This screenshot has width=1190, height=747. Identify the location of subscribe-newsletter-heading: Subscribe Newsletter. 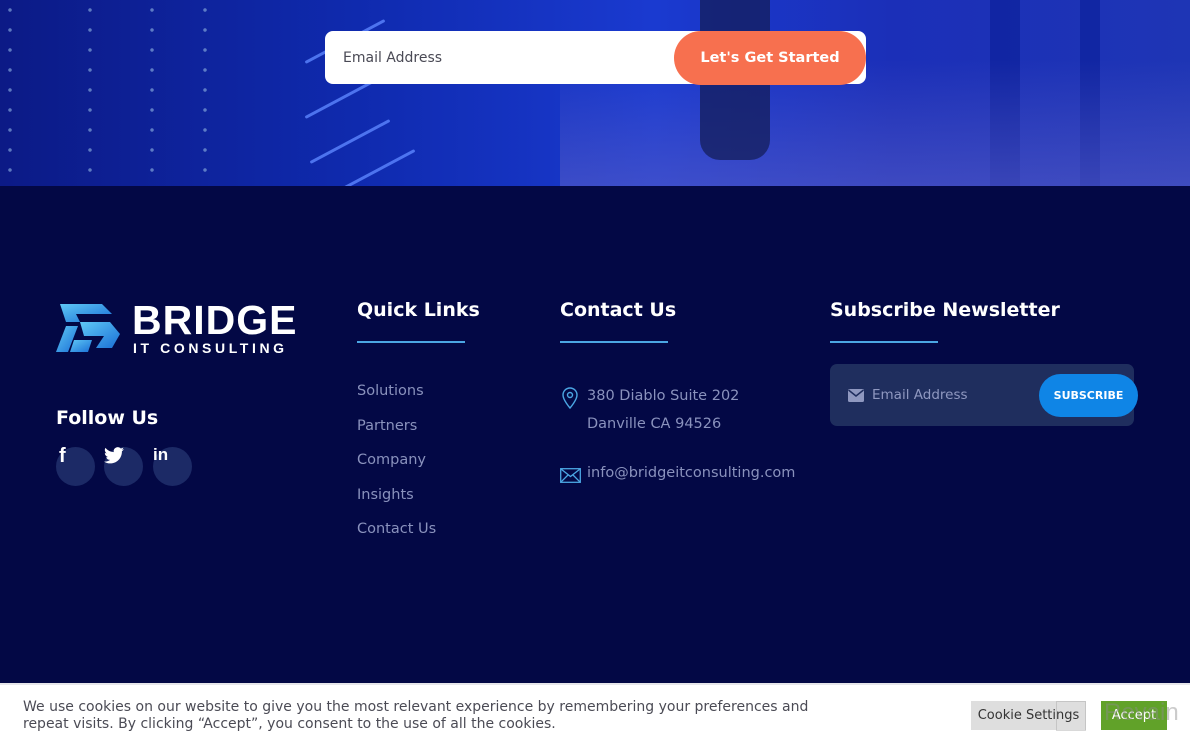
(945, 310).